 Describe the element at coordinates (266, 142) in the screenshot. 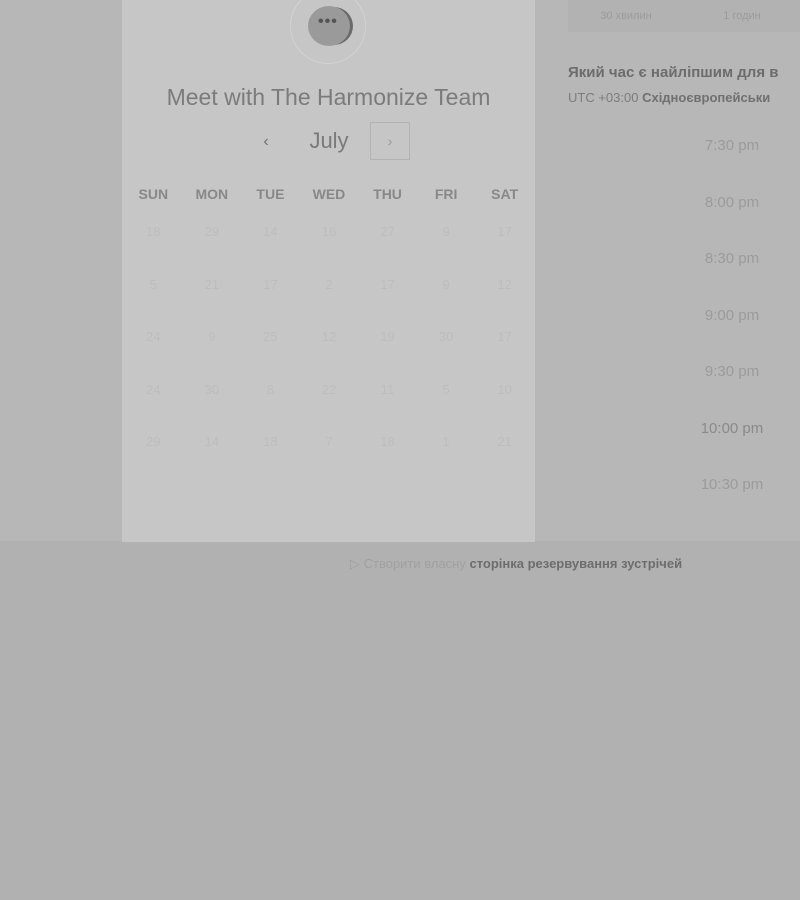

I see `previous-month-button: ‹` at that location.